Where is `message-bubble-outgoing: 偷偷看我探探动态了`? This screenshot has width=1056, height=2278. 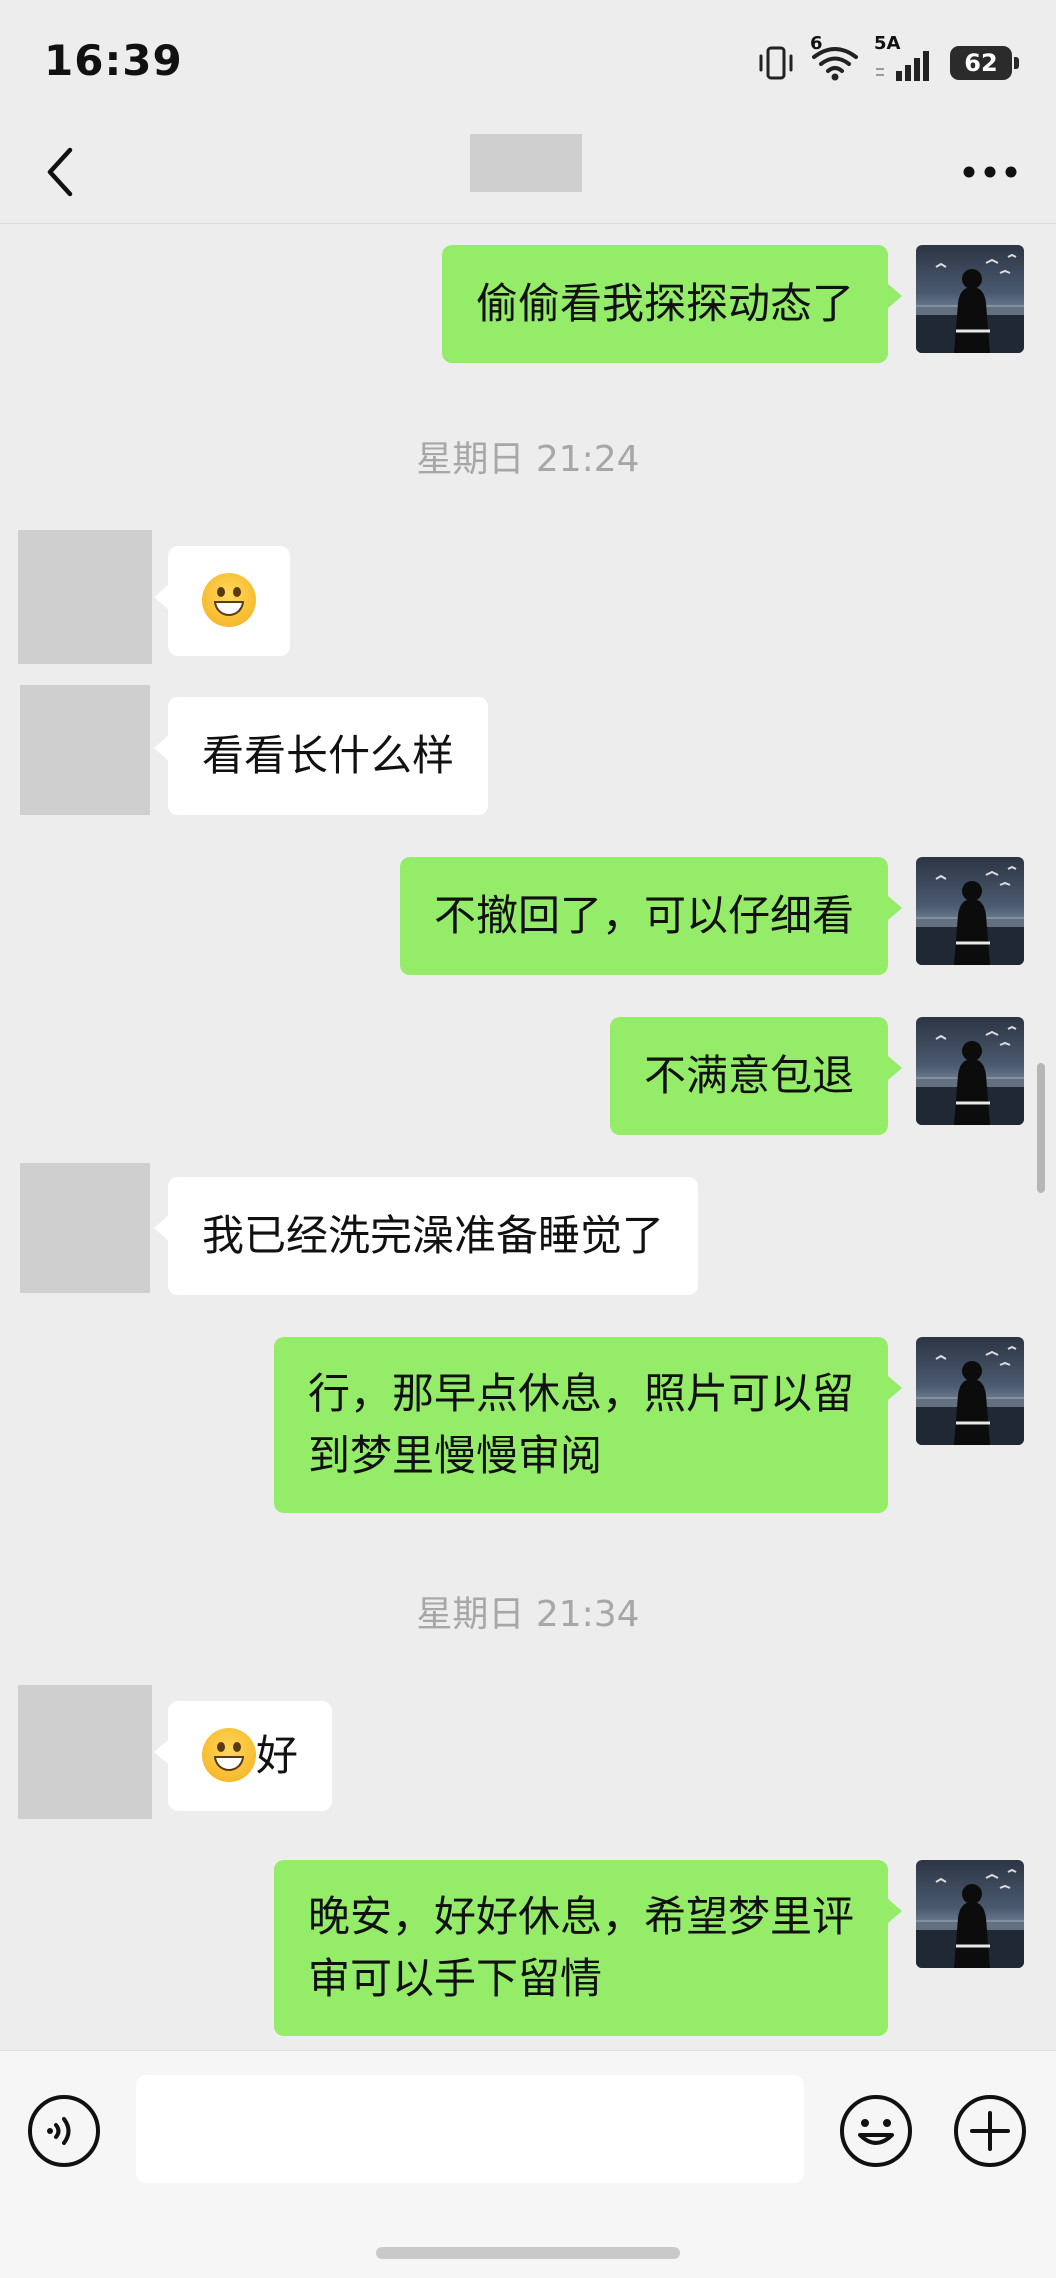
message-bubble-outgoing: 偷偷看我探探动态了 is located at coordinates (672, 304).